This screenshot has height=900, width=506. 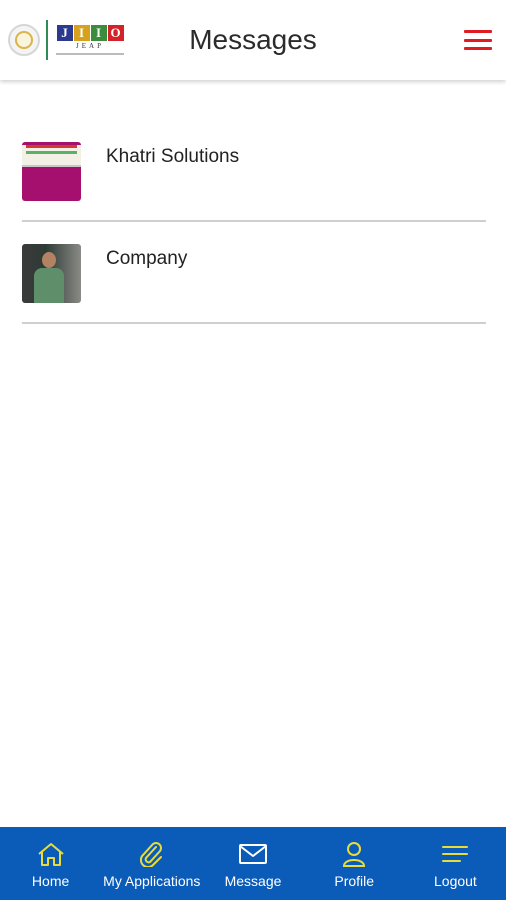 What do you see at coordinates (51, 171) in the screenshot?
I see `company-thumbnail` at bounding box center [51, 171].